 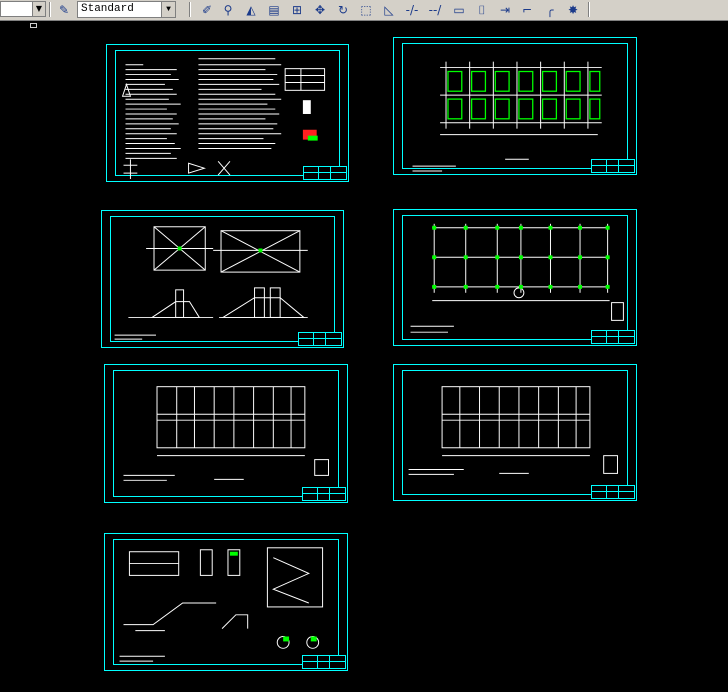 What do you see at coordinates (343, 10) in the screenshot?
I see `rotate-icon: ↻` at bounding box center [343, 10].